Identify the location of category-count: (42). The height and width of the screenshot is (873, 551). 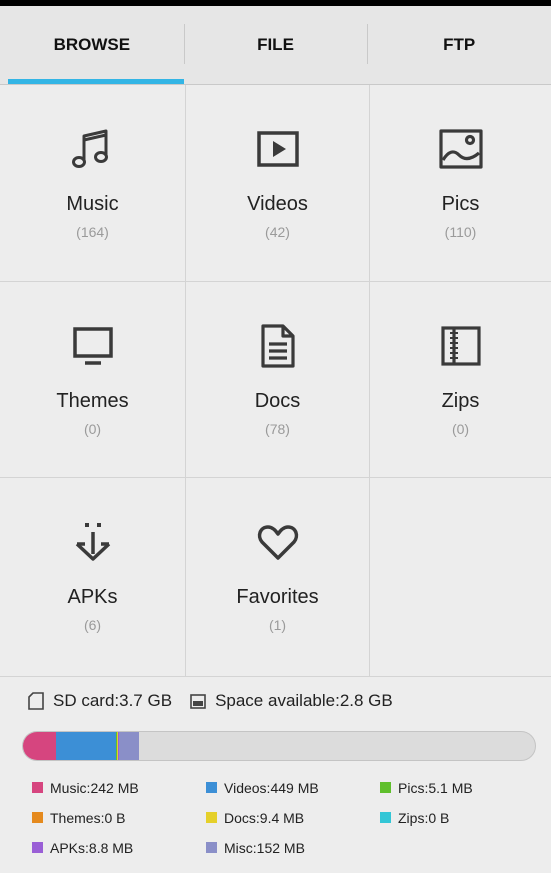
(277, 232).